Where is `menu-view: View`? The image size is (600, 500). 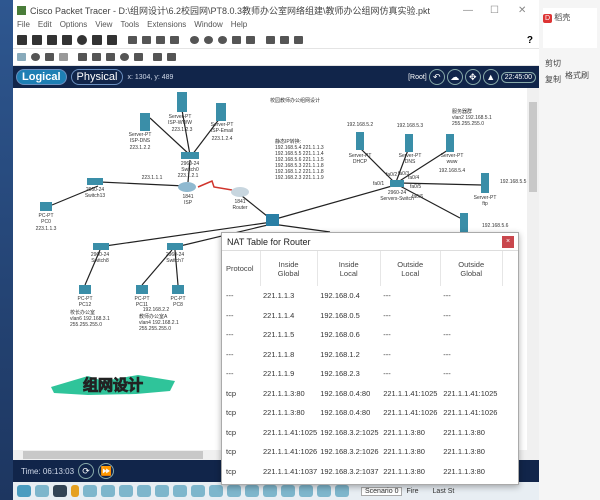 menu-view: View is located at coordinates (103, 26).